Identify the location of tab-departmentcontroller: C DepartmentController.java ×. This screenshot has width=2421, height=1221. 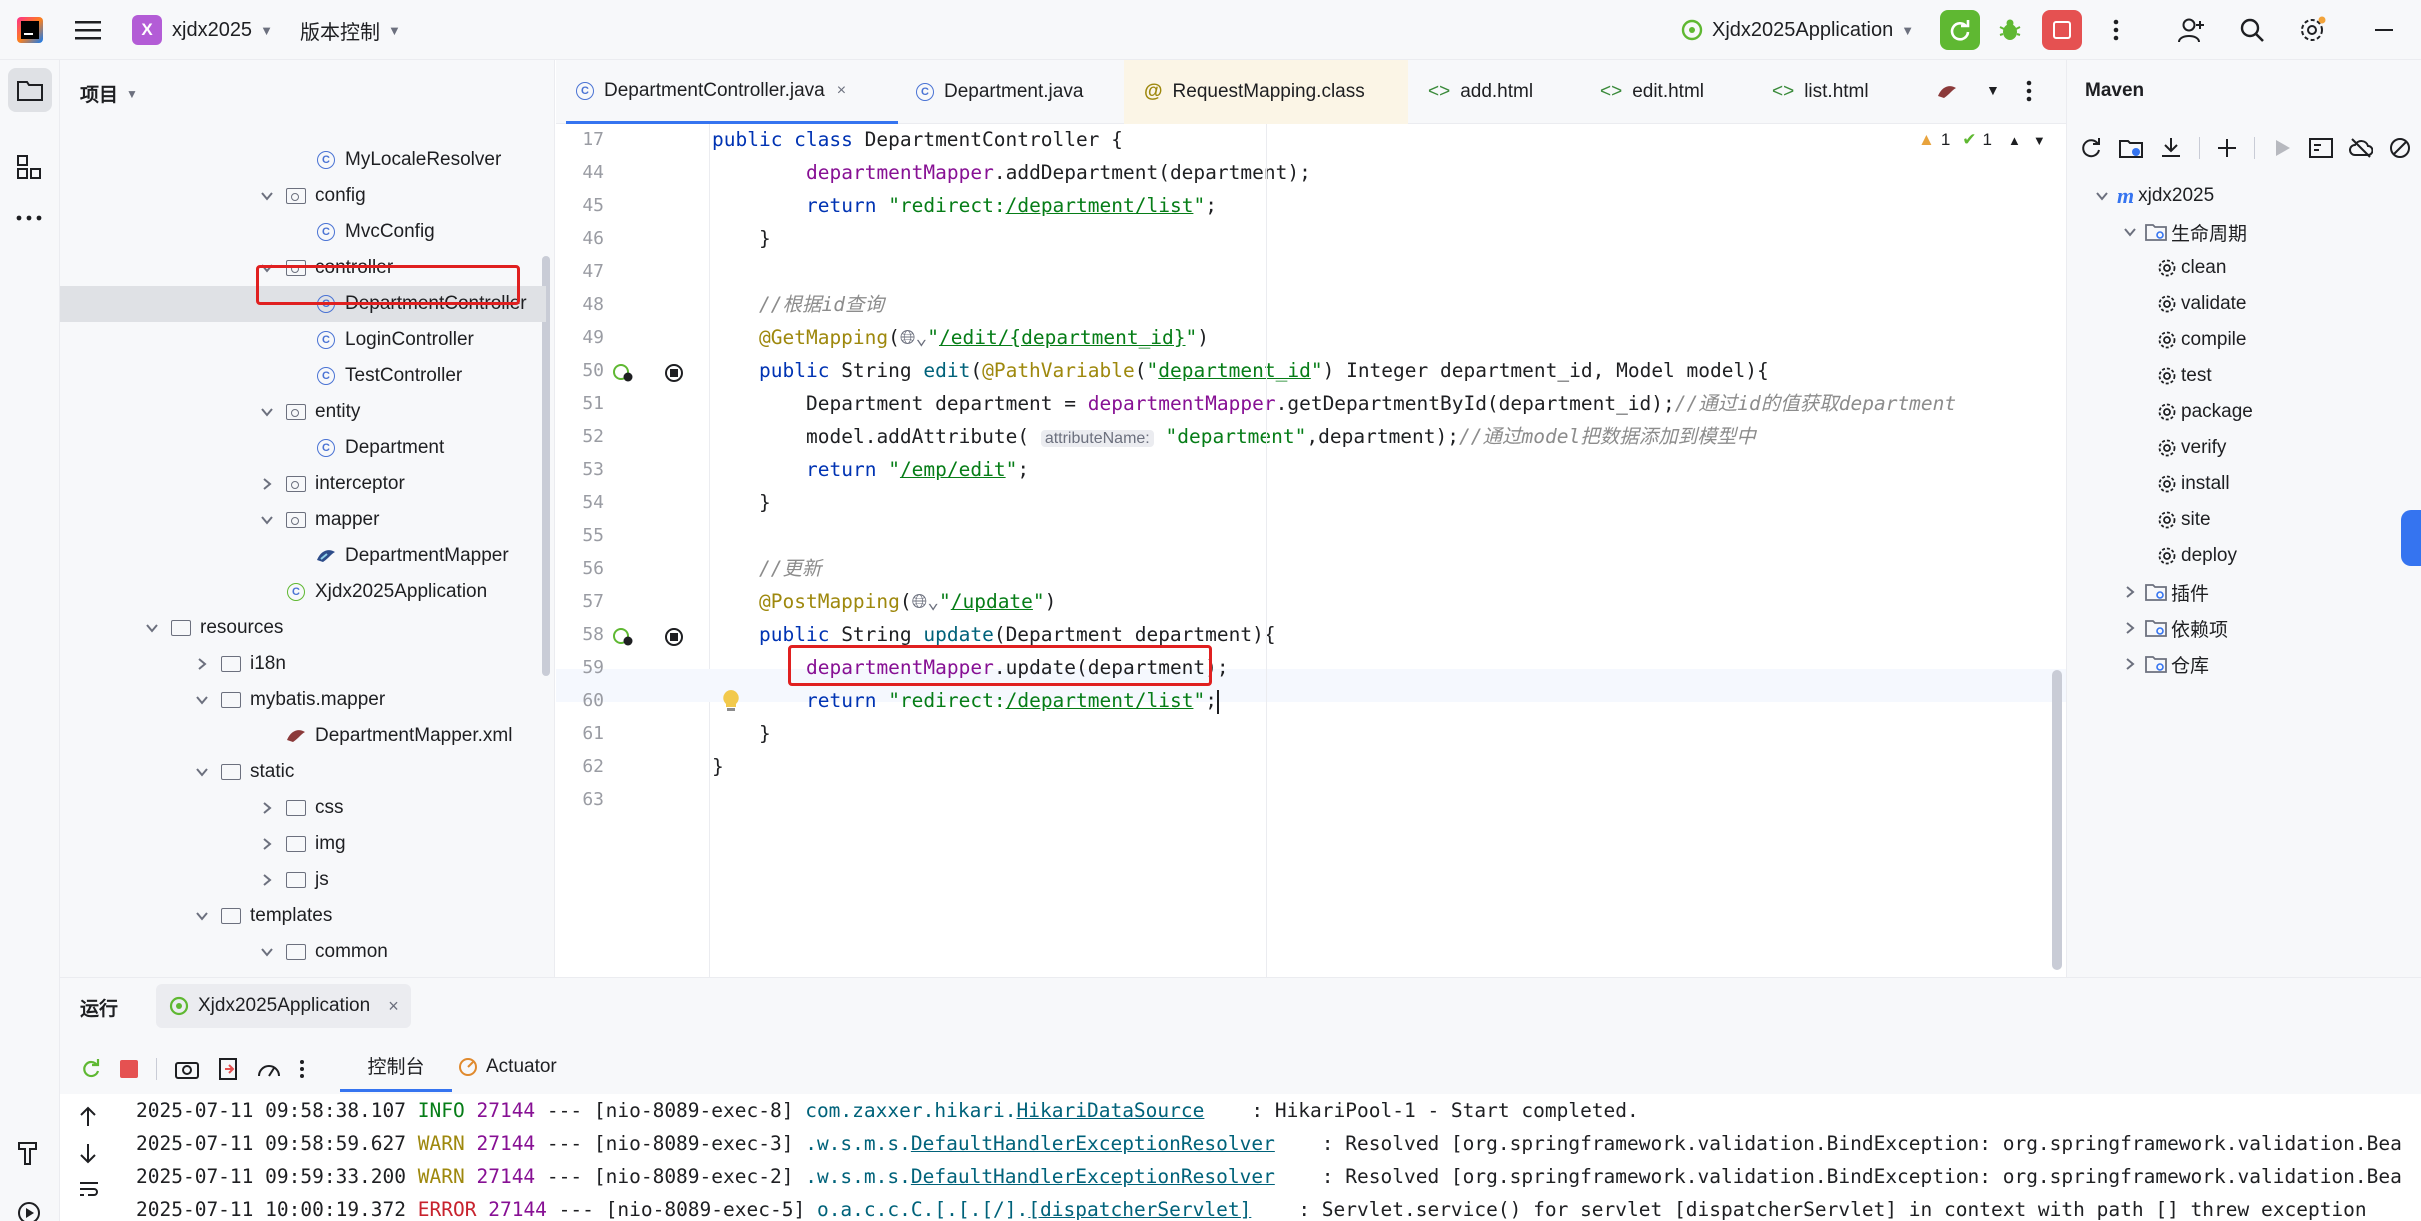
(732, 92).